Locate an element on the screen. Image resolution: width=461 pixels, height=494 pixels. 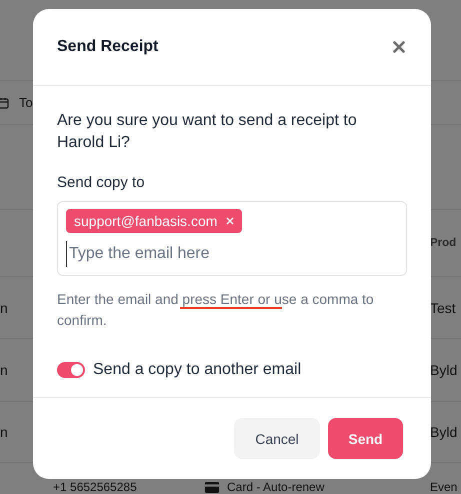
table-cell: Card - Auto-renew is located at coordinates (275, 487).